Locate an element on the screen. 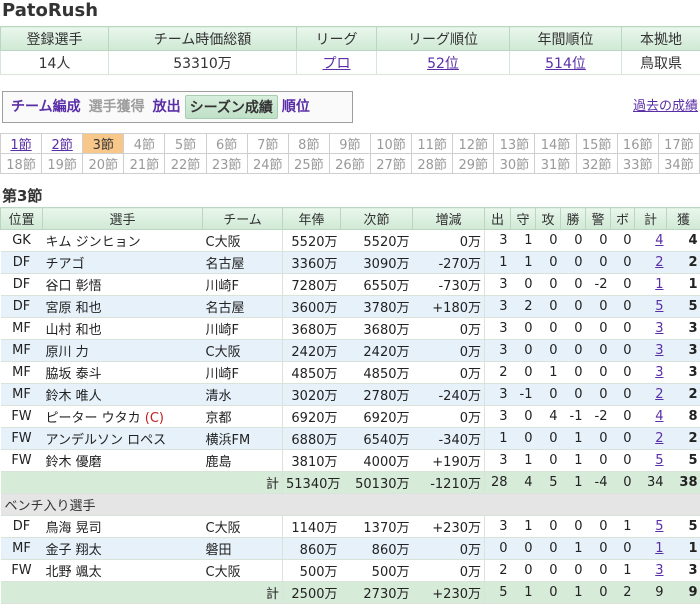 The image size is (700, 606). table-row: DF 鳥海 晃司 C大阪 1140万 1370万 +230万 3 1 0 0 0 1 5 5 is located at coordinates (350, 526).